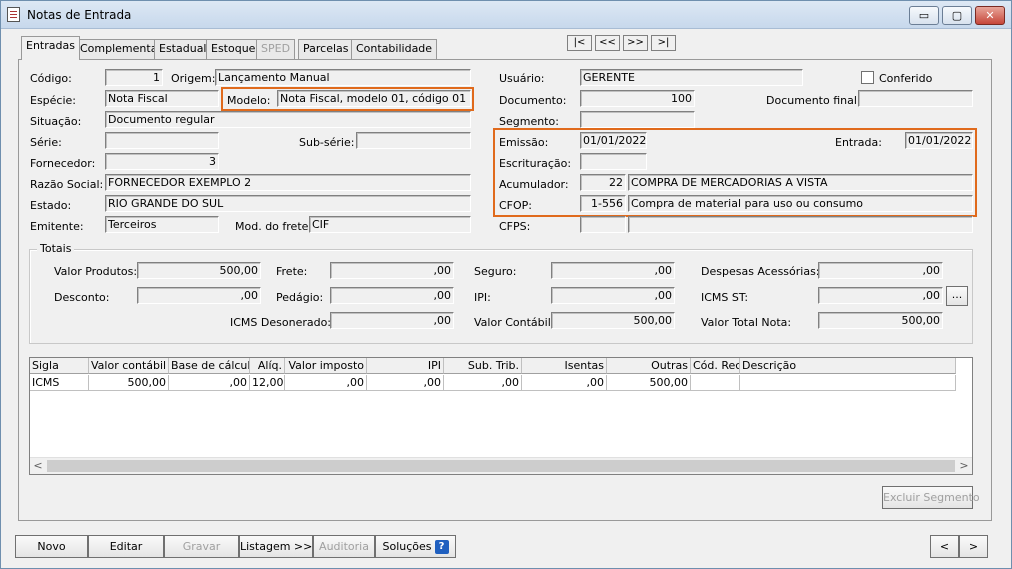 This screenshot has height=569, width=1012. Describe the element at coordinates (390, 224) in the screenshot. I see `mod-frete-field: CIF` at that location.